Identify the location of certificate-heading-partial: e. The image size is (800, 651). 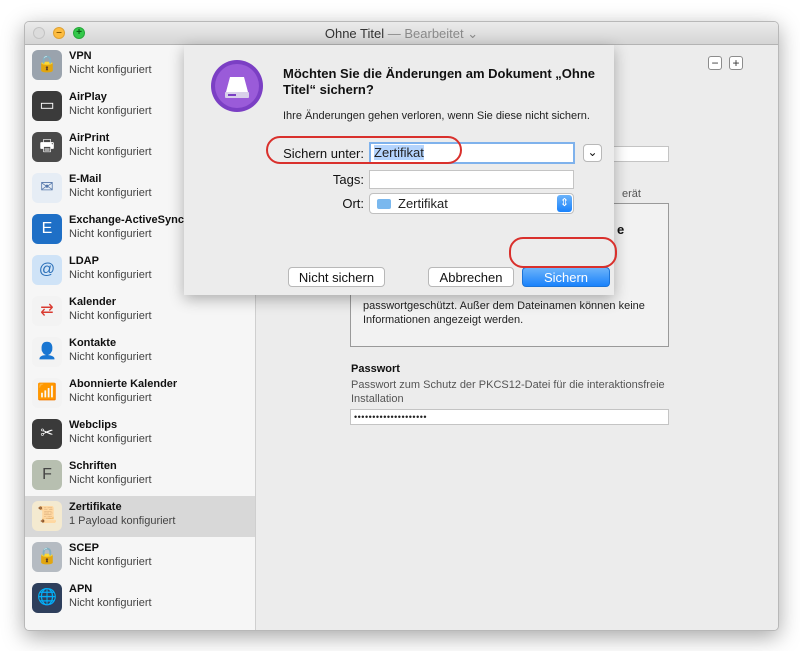
(621, 229).